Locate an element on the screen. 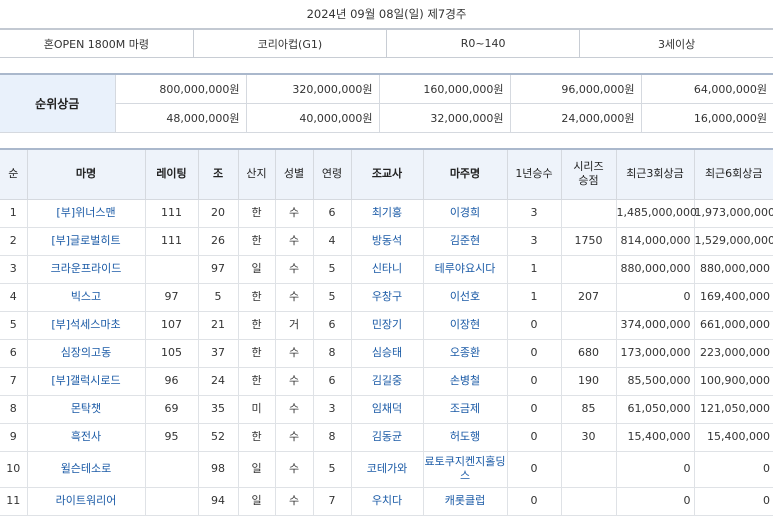  trainer-link: 최기홍 is located at coordinates (387, 213).